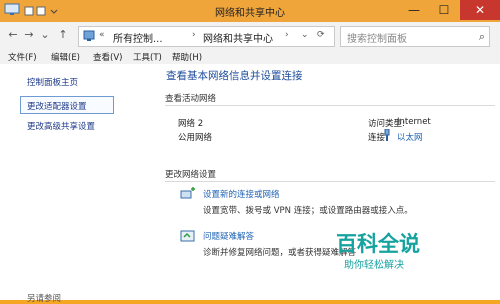  I want to click on change-network-settings-title: 更改网络设置, so click(191, 175).